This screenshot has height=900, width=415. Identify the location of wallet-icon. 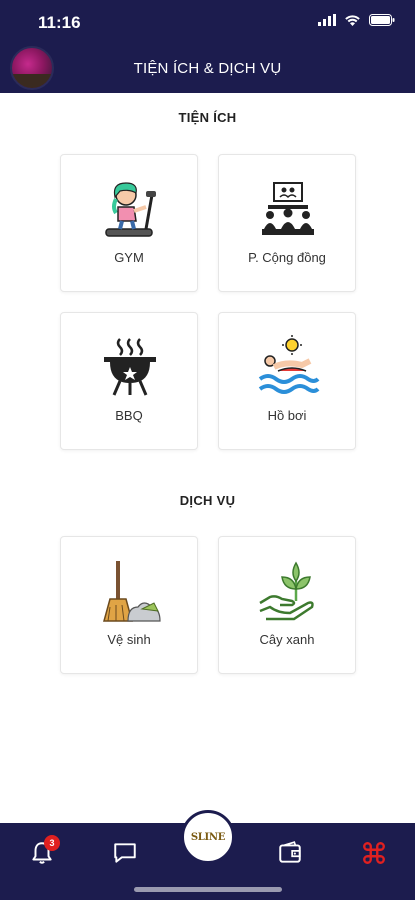
(290, 852).